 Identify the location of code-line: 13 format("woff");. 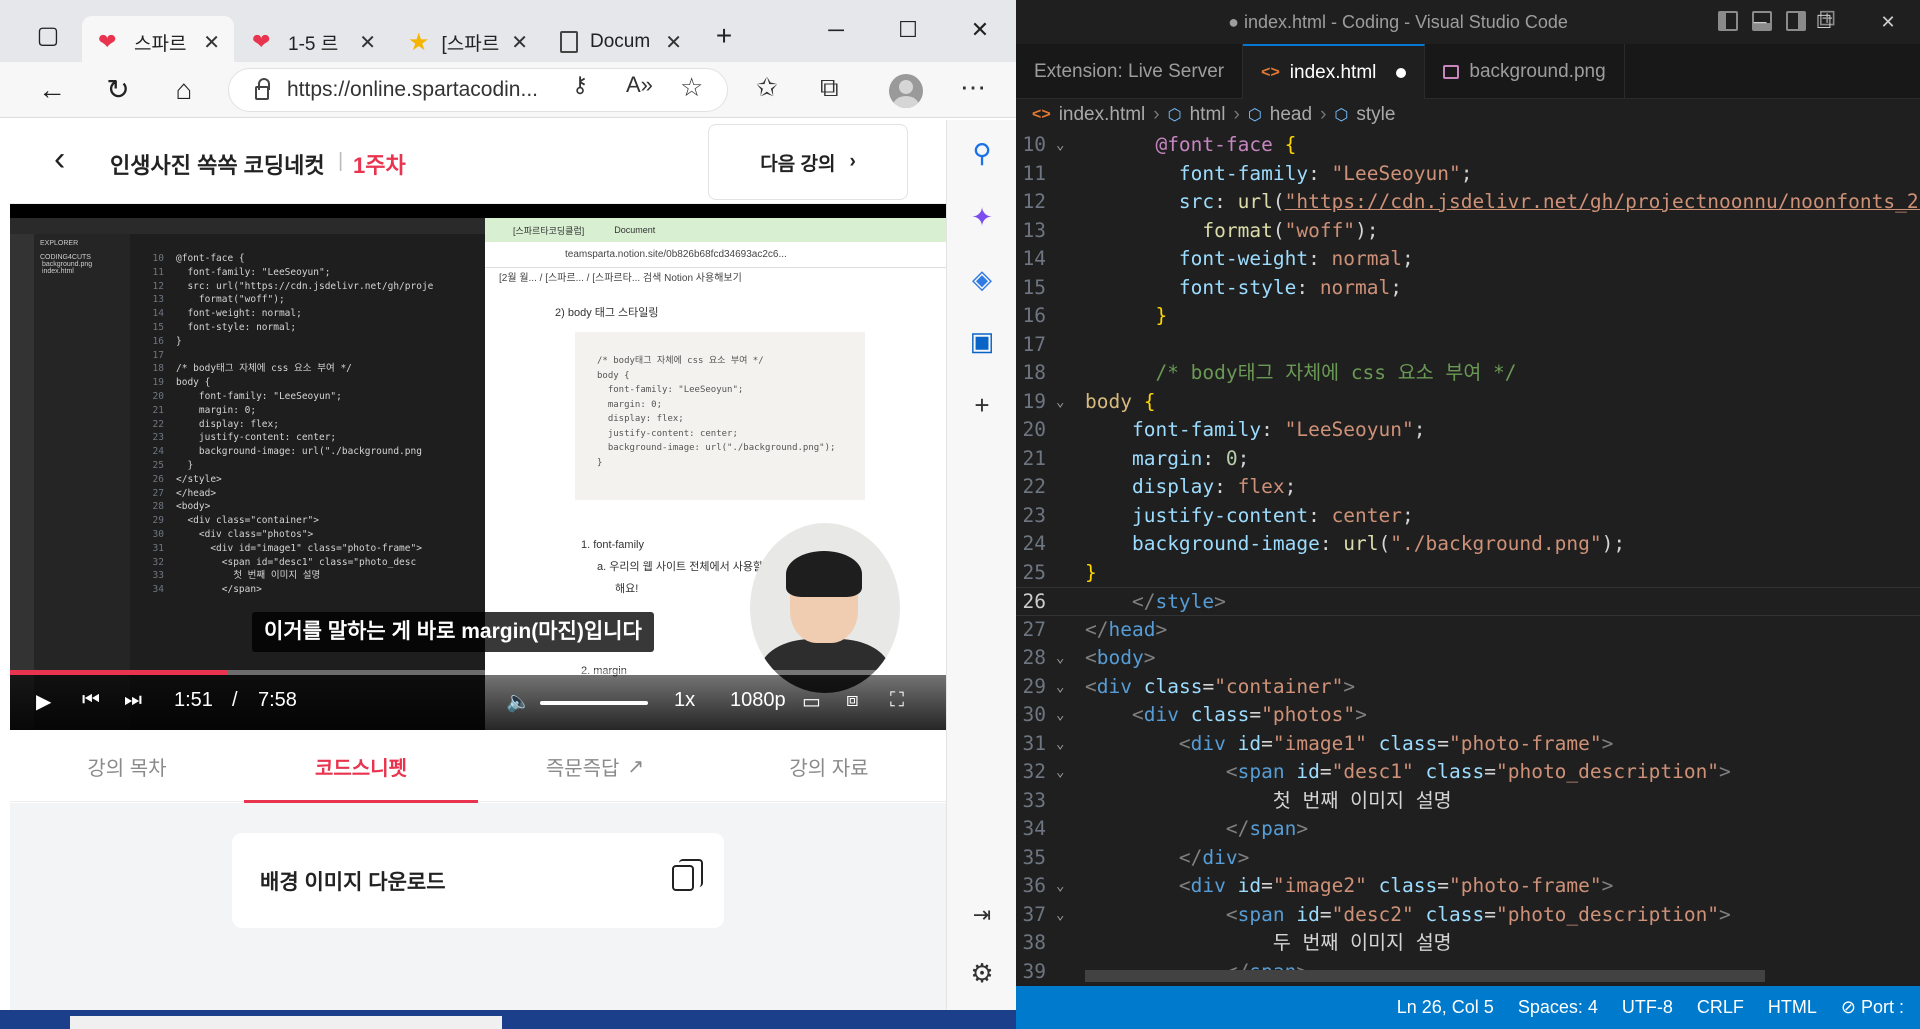
(1468, 231).